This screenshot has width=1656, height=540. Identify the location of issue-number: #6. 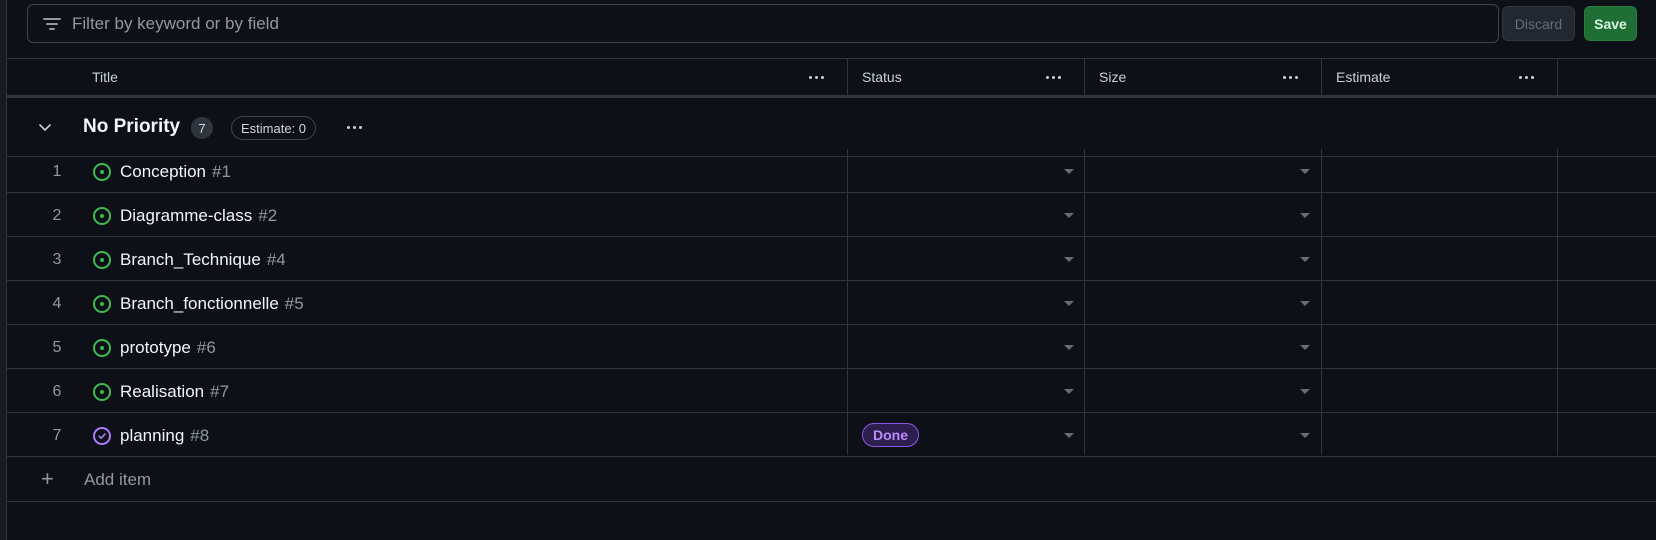
(206, 347).